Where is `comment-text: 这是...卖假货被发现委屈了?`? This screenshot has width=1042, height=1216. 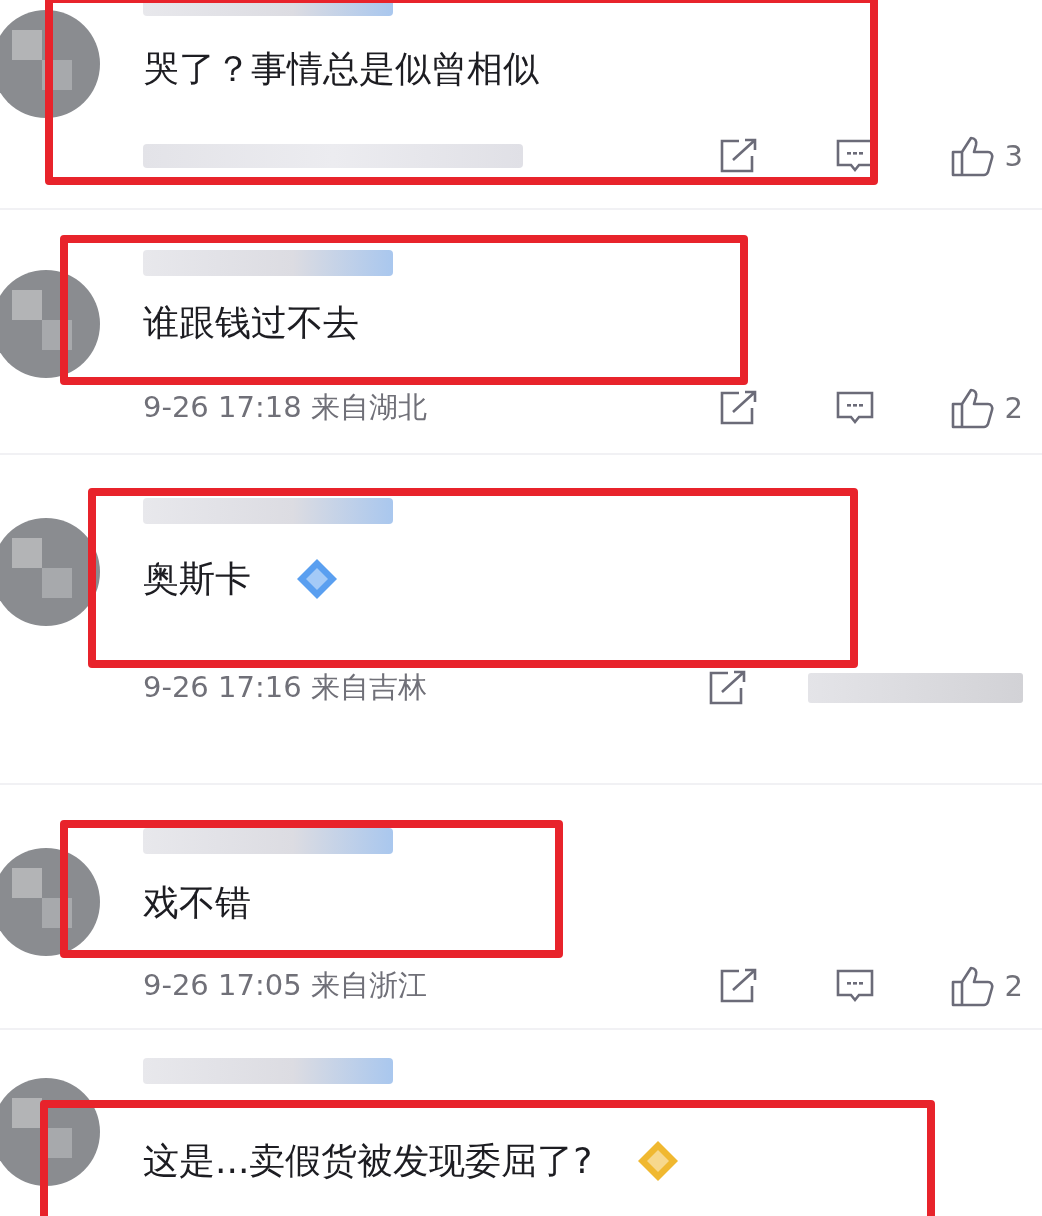
comment-text: 这是...卖假货被发现委屈了? is located at coordinates (368, 1161).